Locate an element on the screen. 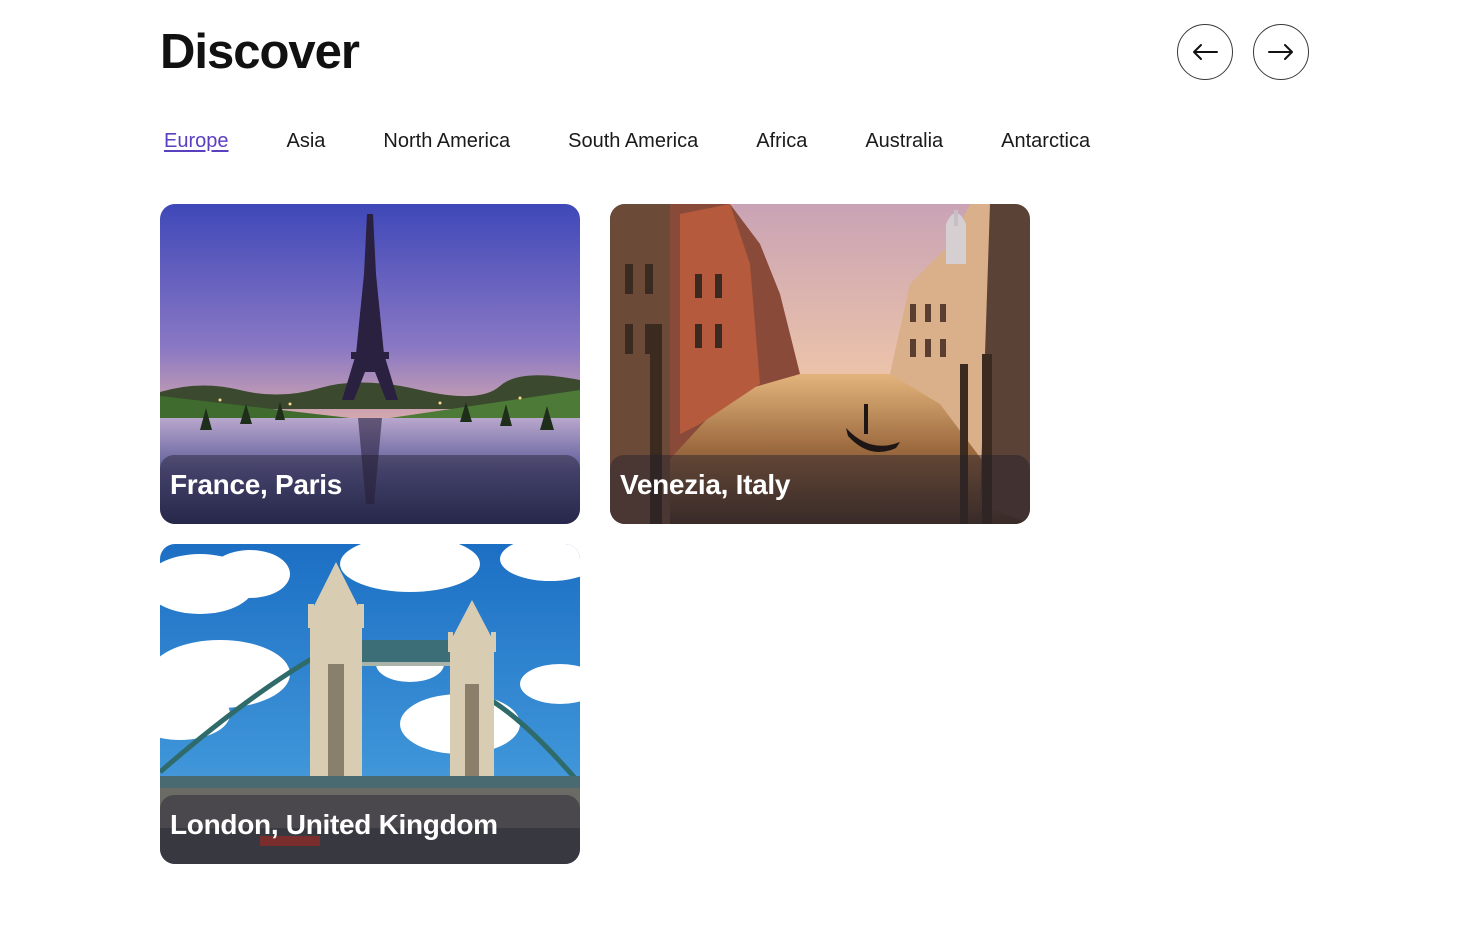  tab-south-america: South America is located at coordinates (633, 141).